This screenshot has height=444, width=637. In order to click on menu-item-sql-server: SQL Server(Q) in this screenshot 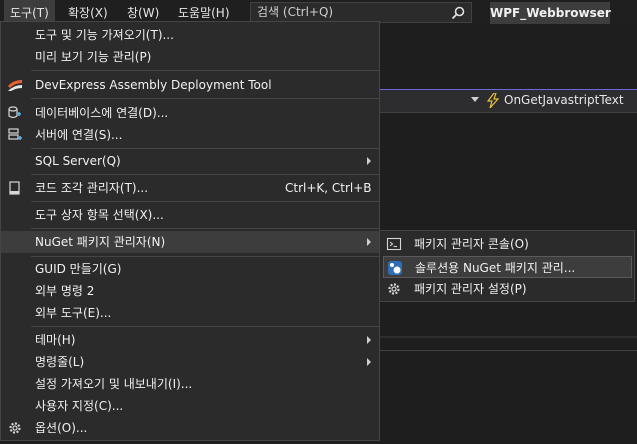, I will do `click(190, 161)`.